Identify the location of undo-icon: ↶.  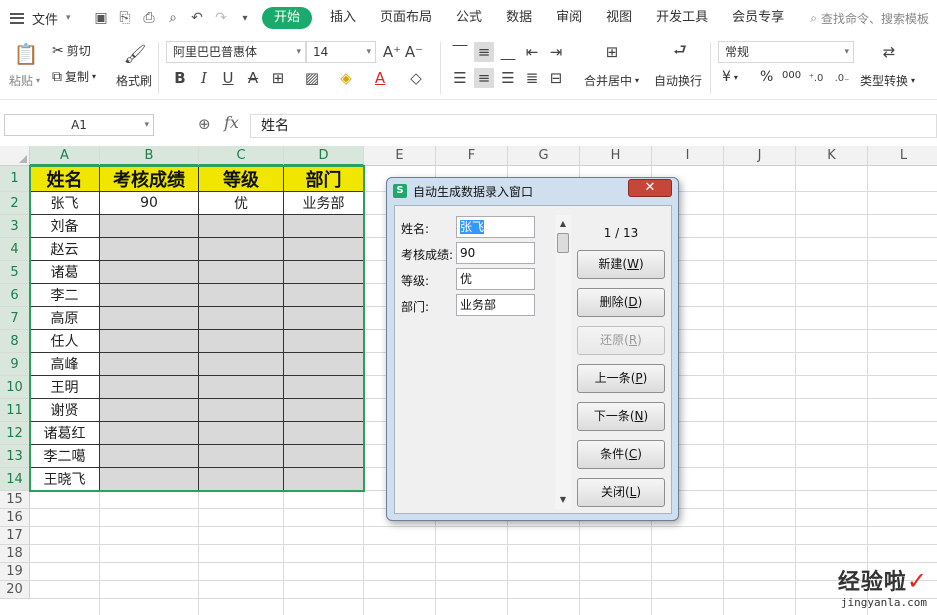
(197, 18).